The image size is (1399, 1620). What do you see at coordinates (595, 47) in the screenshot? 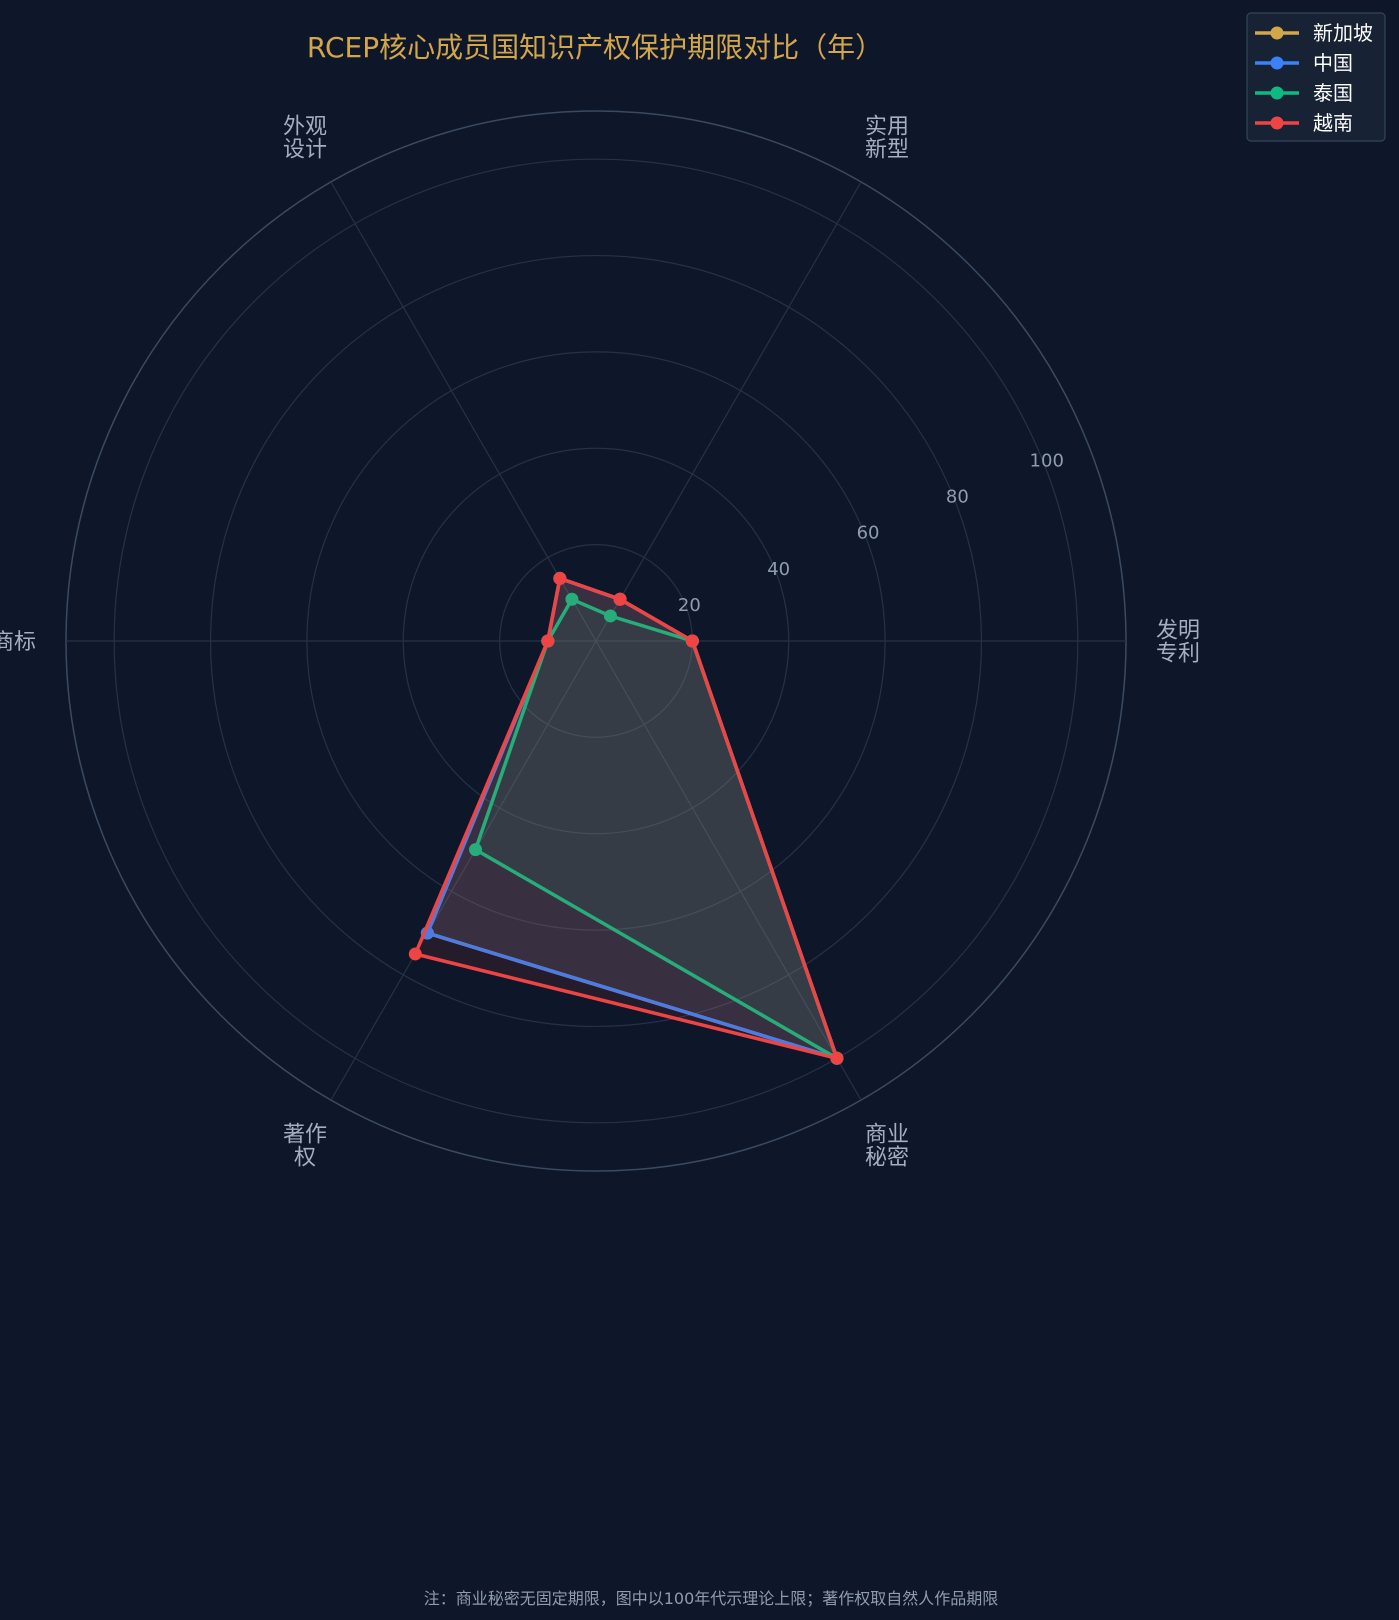
I see `chart-title: RCEP核心成员国知识产权保护期限对比（年）` at bounding box center [595, 47].